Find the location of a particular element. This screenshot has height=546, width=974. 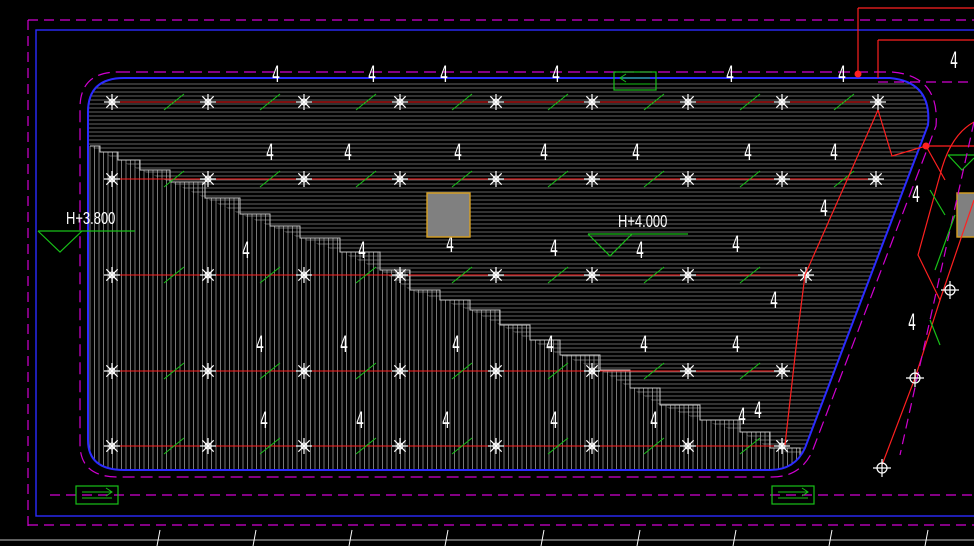

flow-arrow-icon is located at coordinates (635, 81).